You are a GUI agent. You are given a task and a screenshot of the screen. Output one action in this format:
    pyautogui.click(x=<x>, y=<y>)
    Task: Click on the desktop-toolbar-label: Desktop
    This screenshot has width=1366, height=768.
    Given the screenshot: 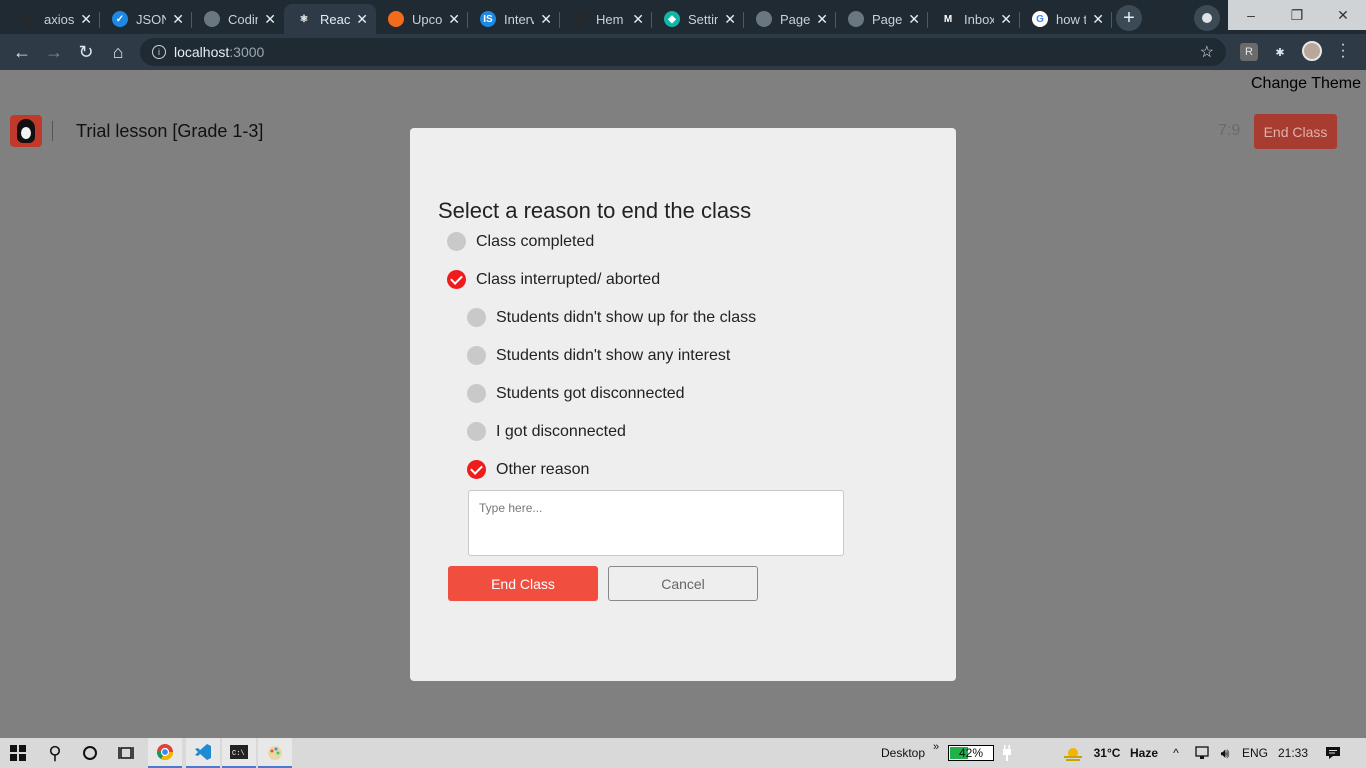 What is the action you would take?
    pyautogui.click(x=903, y=753)
    